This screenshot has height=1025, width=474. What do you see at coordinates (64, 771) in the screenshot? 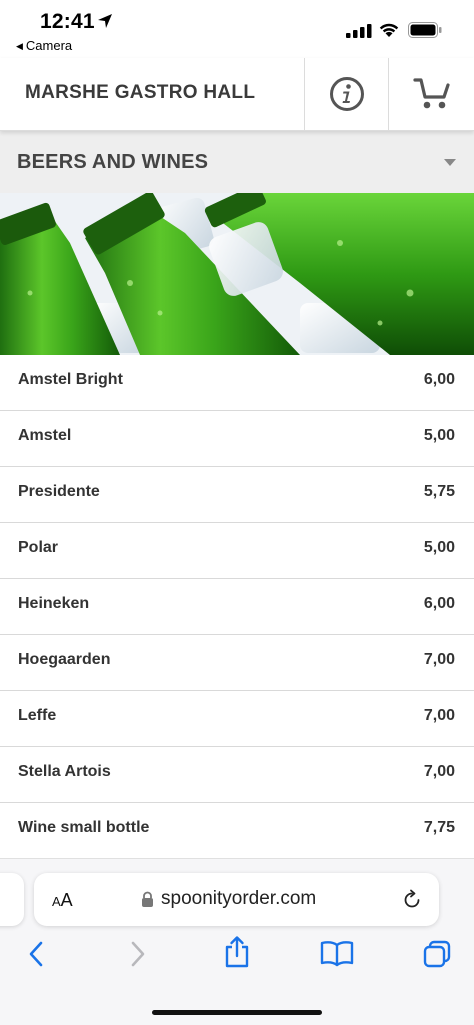
I see `menu-item-name: Stella Artois` at bounding box center [64, 771].